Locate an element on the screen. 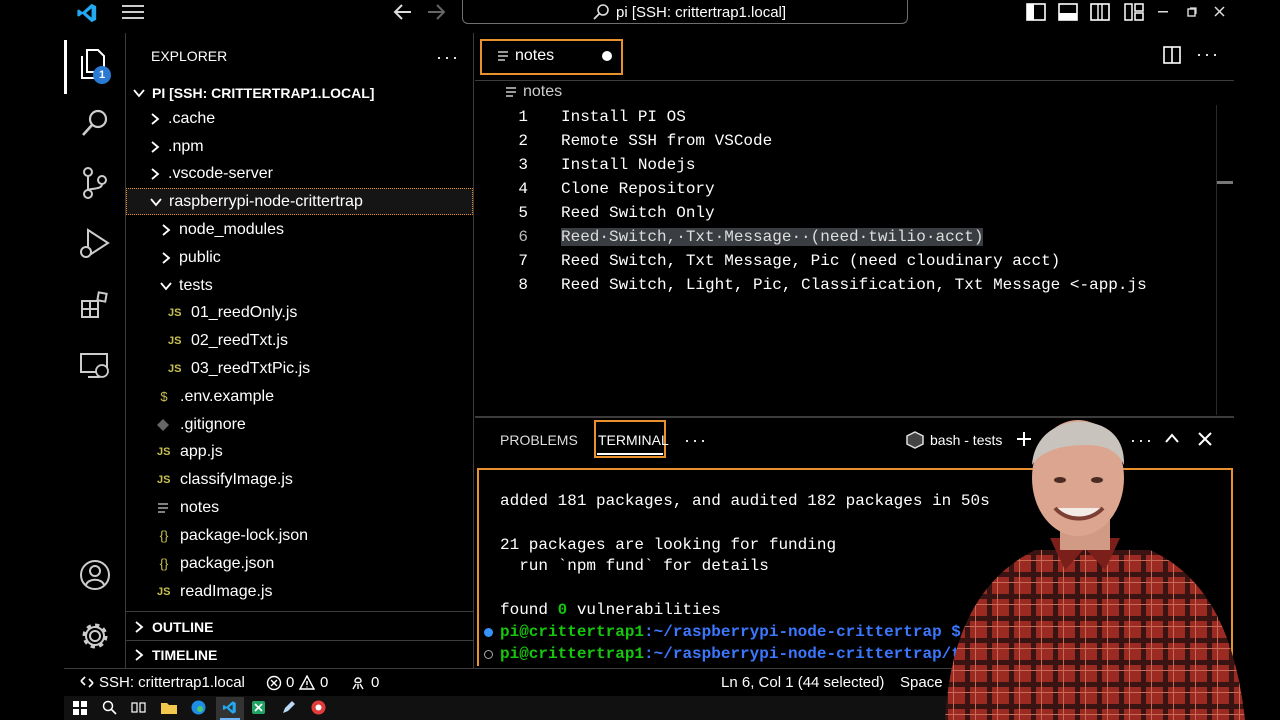 Image resolution: width=1280 pixels, height=720 pixels. warning-icon is located at coordinates (307, 683).